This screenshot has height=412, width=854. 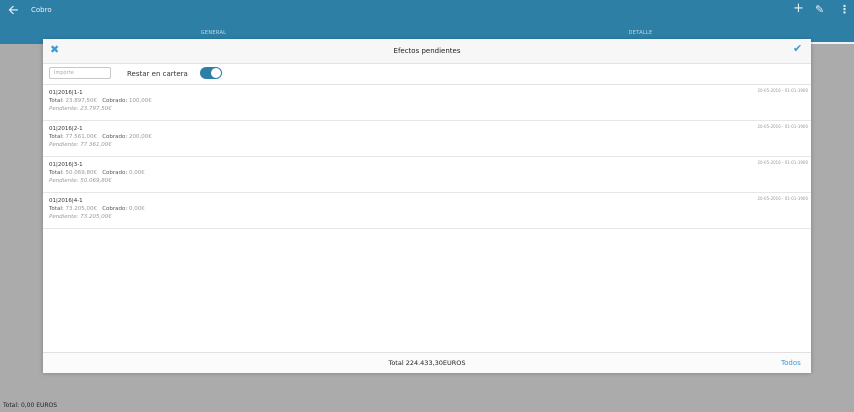 What do you see at coordinates (213, 33) in the screenshot?
I see `tab-general: GENERAL` at bounding box center [213, 33].